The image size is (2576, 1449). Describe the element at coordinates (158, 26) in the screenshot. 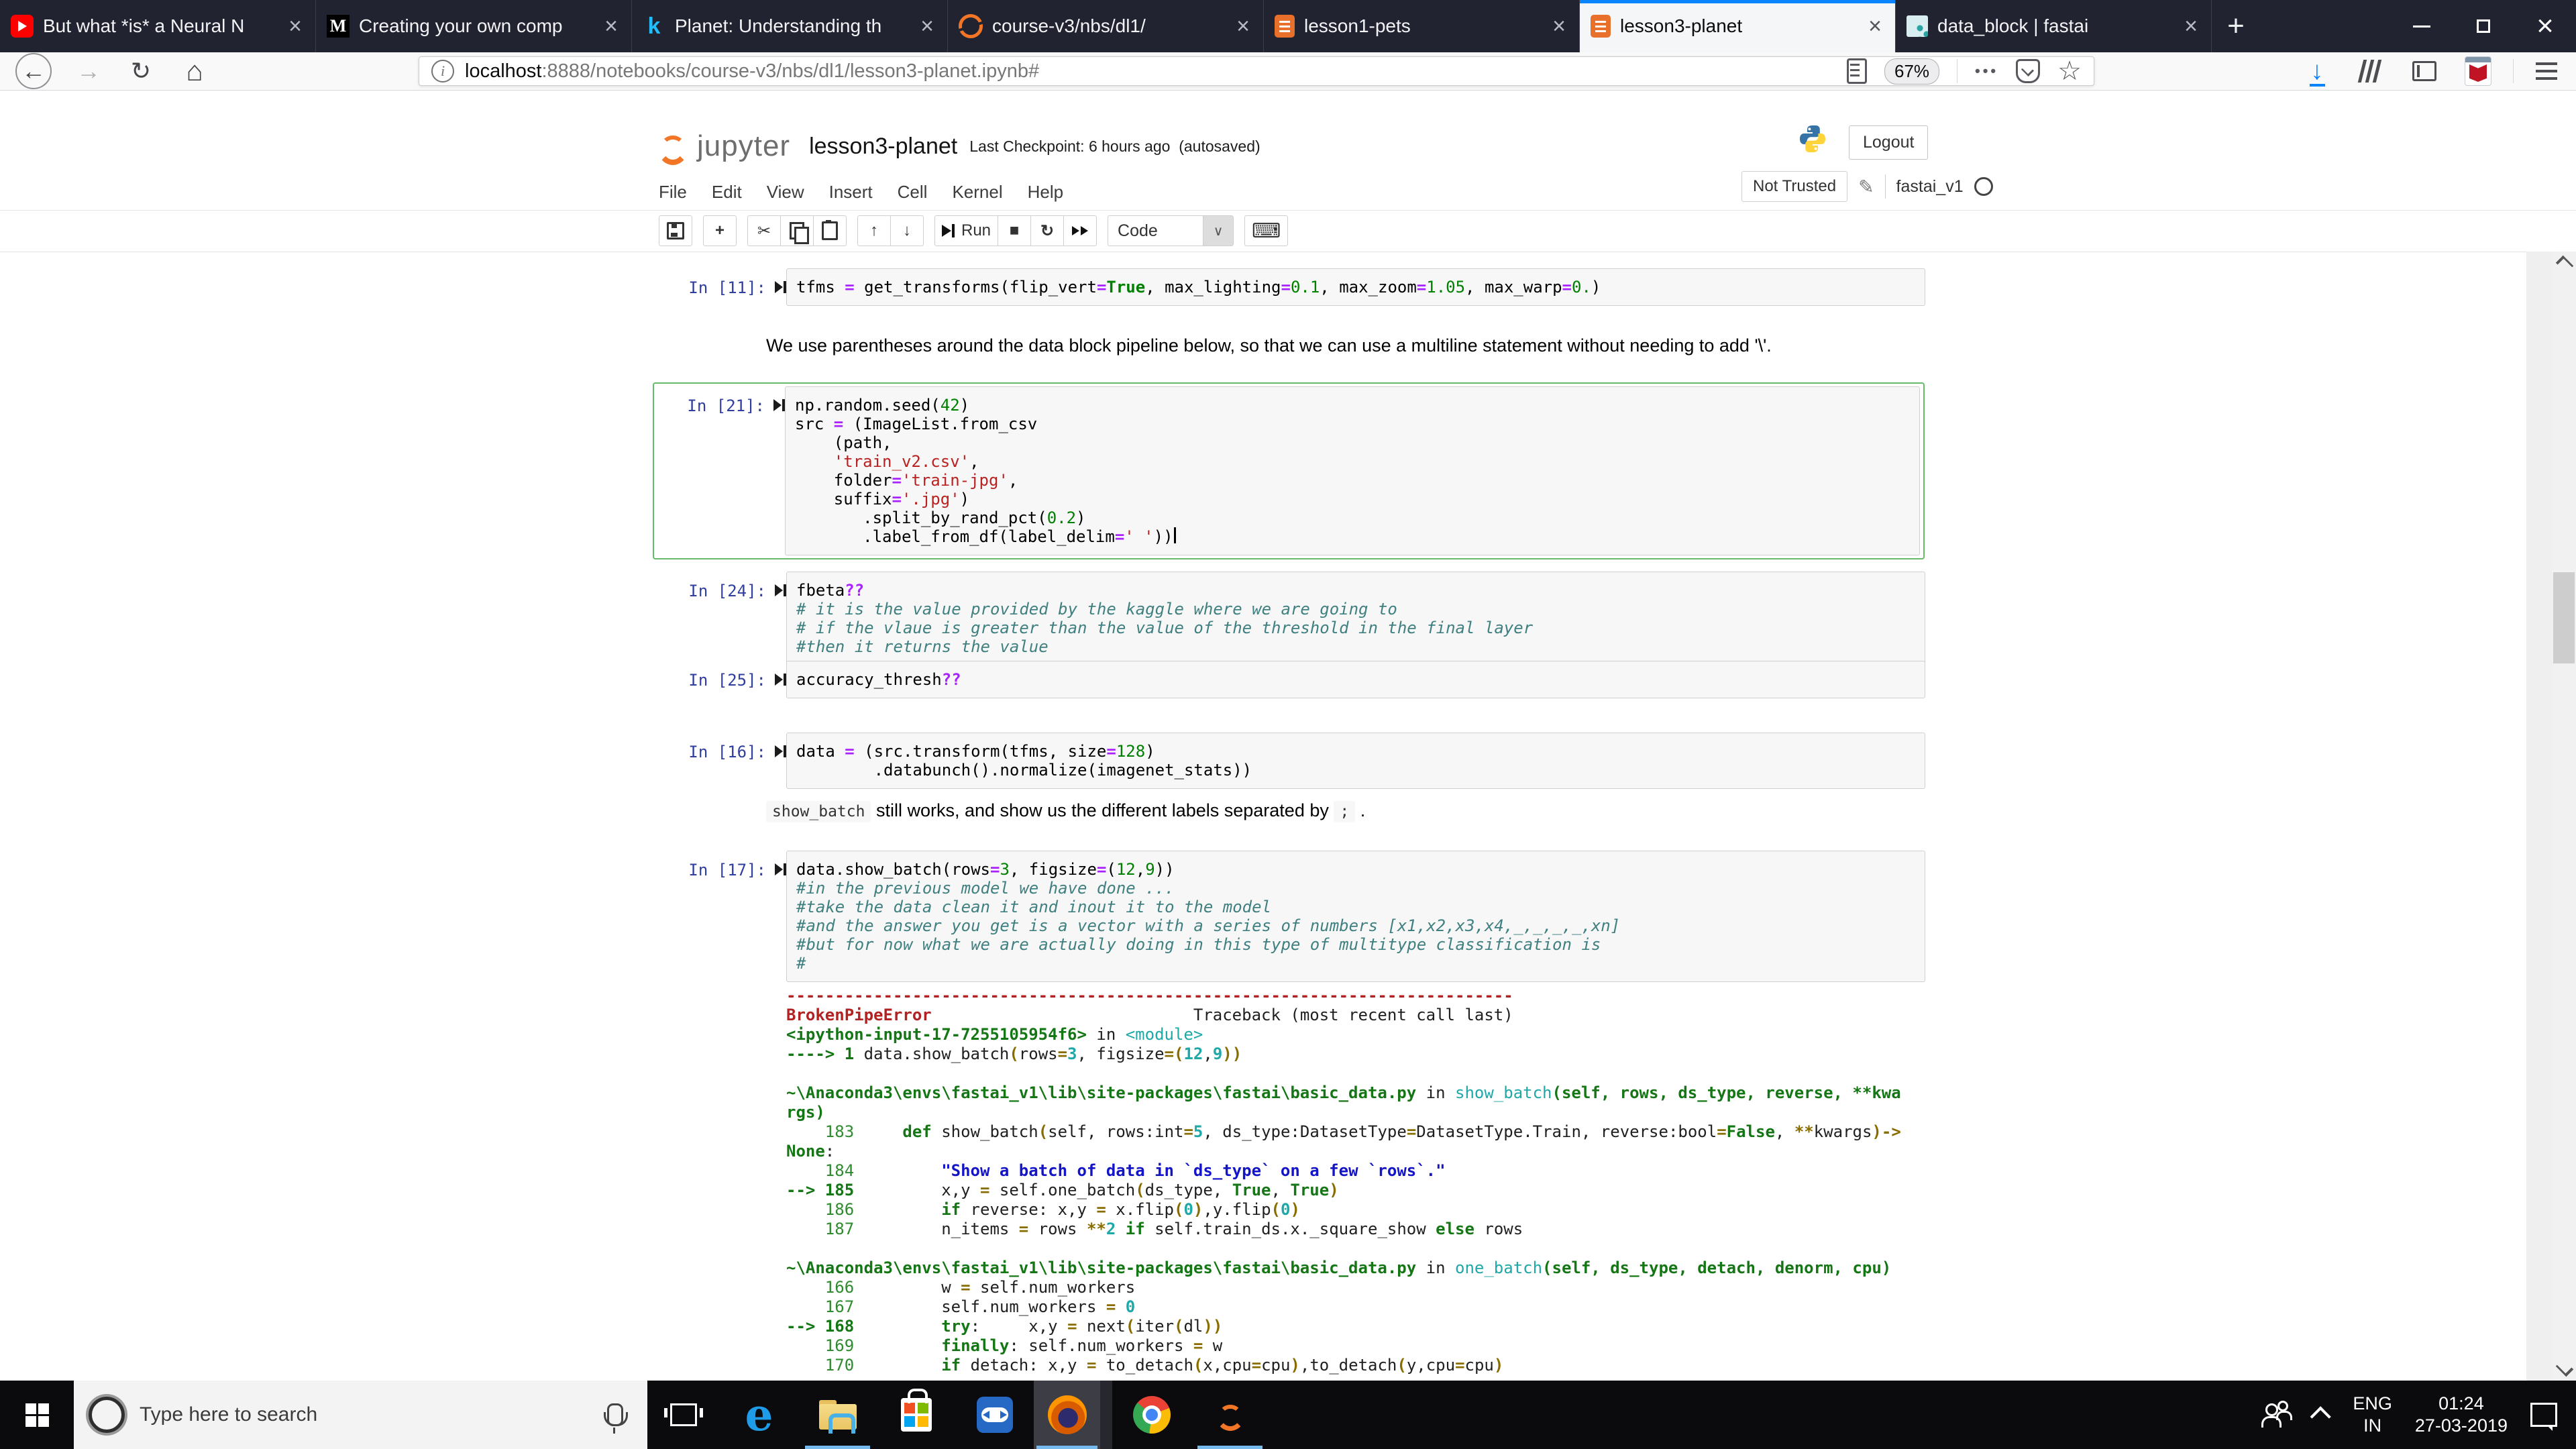

I see `browser-tab-1: But what *is* a Neural N ×` at that location.